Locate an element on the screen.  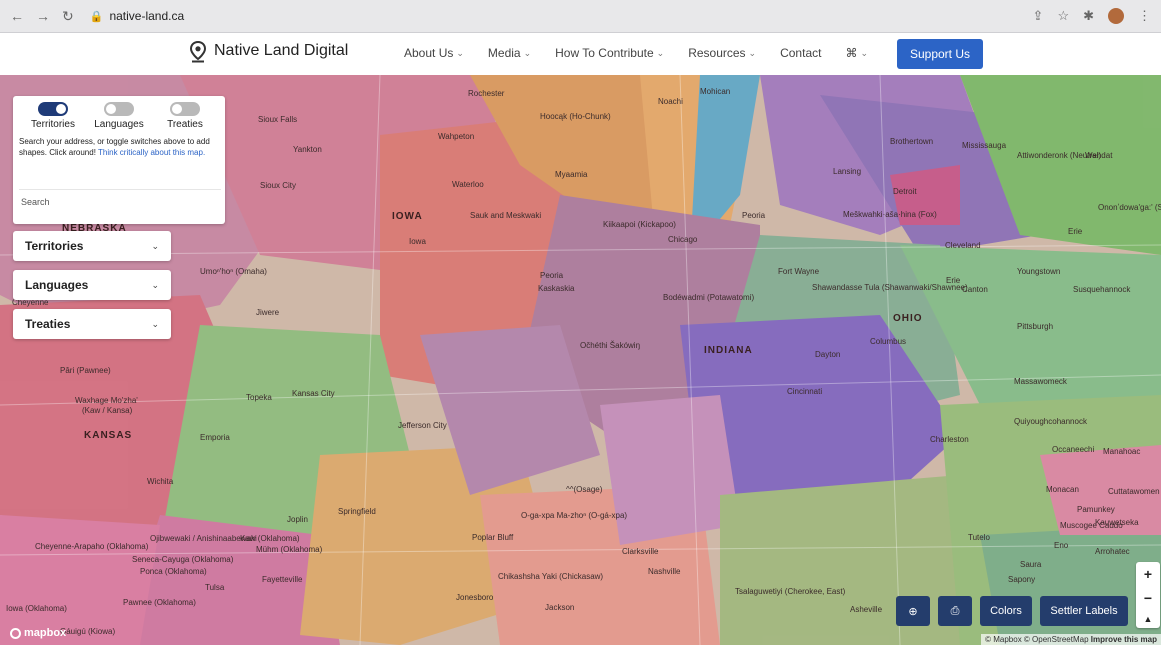
forward-icon: → is located at coordinates (43, 16).